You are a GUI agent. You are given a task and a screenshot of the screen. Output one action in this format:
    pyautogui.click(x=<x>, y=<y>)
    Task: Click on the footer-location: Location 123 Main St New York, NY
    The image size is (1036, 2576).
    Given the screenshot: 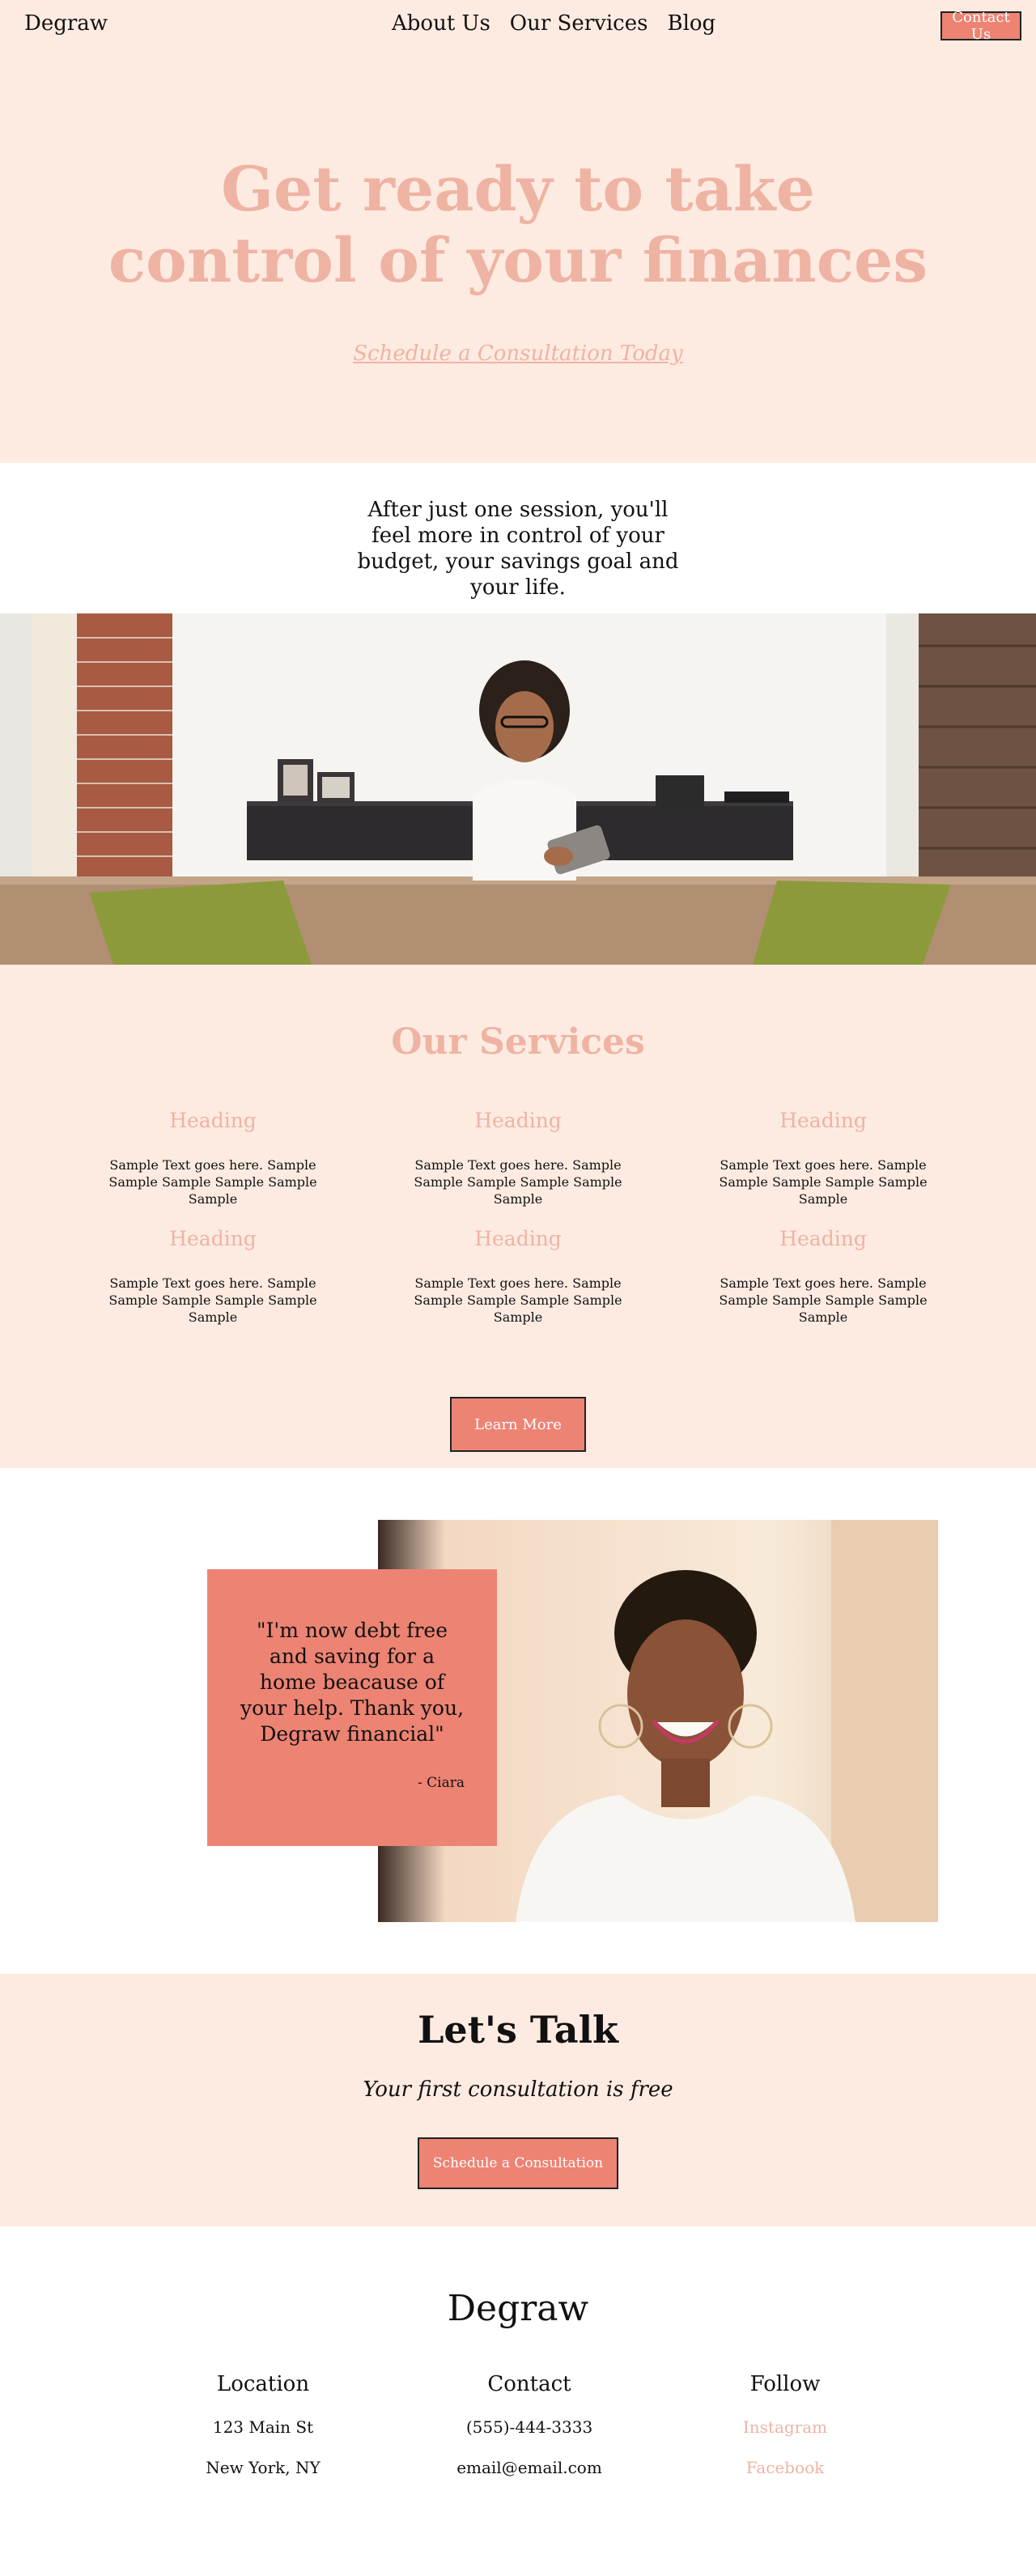 What is the action you would take?
    pyautogui.click(x=263, y=2424)
    